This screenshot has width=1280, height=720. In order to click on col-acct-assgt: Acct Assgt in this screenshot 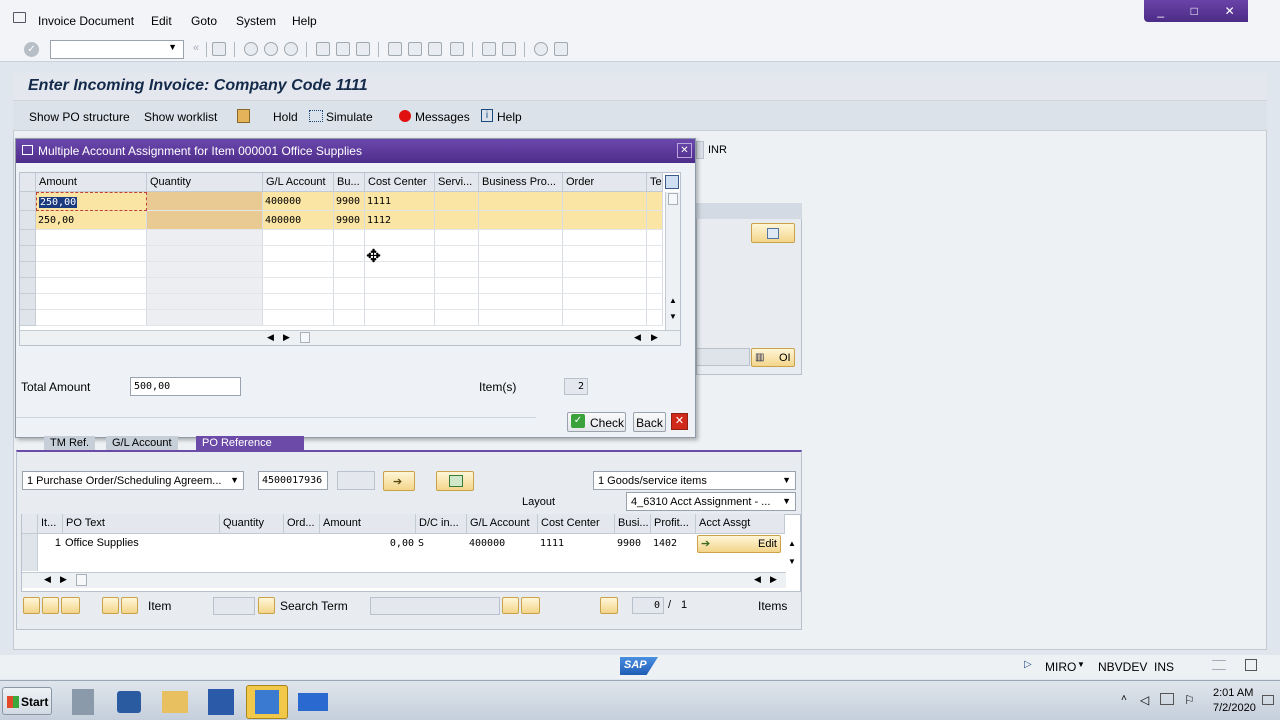, I will do `click(740, 524)`.